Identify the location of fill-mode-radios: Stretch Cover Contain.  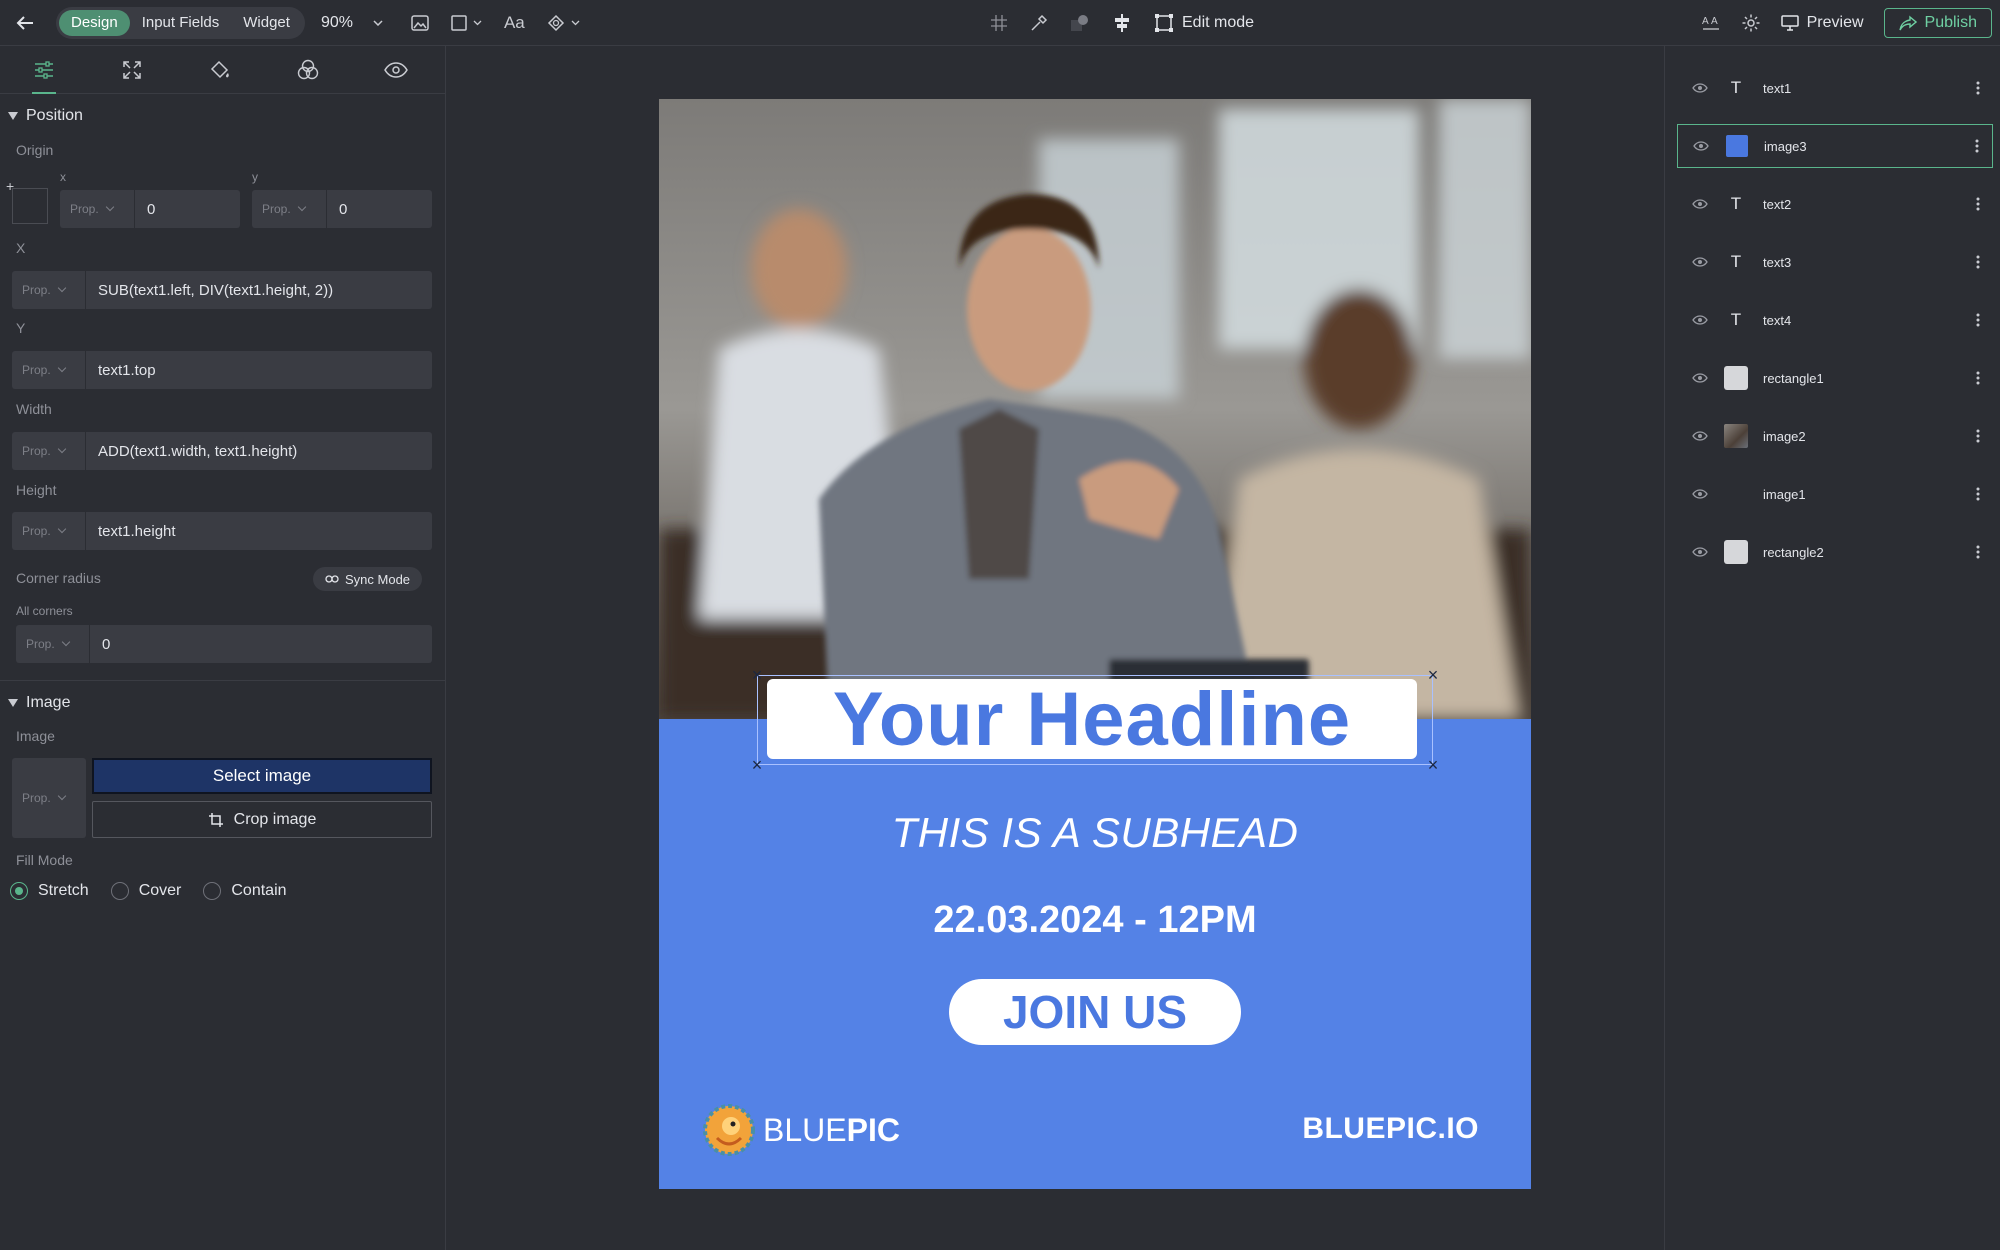
(148, 891).